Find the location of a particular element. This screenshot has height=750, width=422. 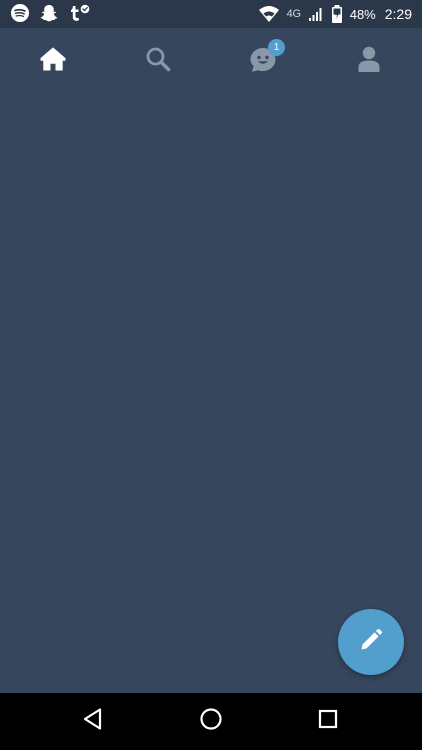

tab-account is located at coordinates (369, 61).